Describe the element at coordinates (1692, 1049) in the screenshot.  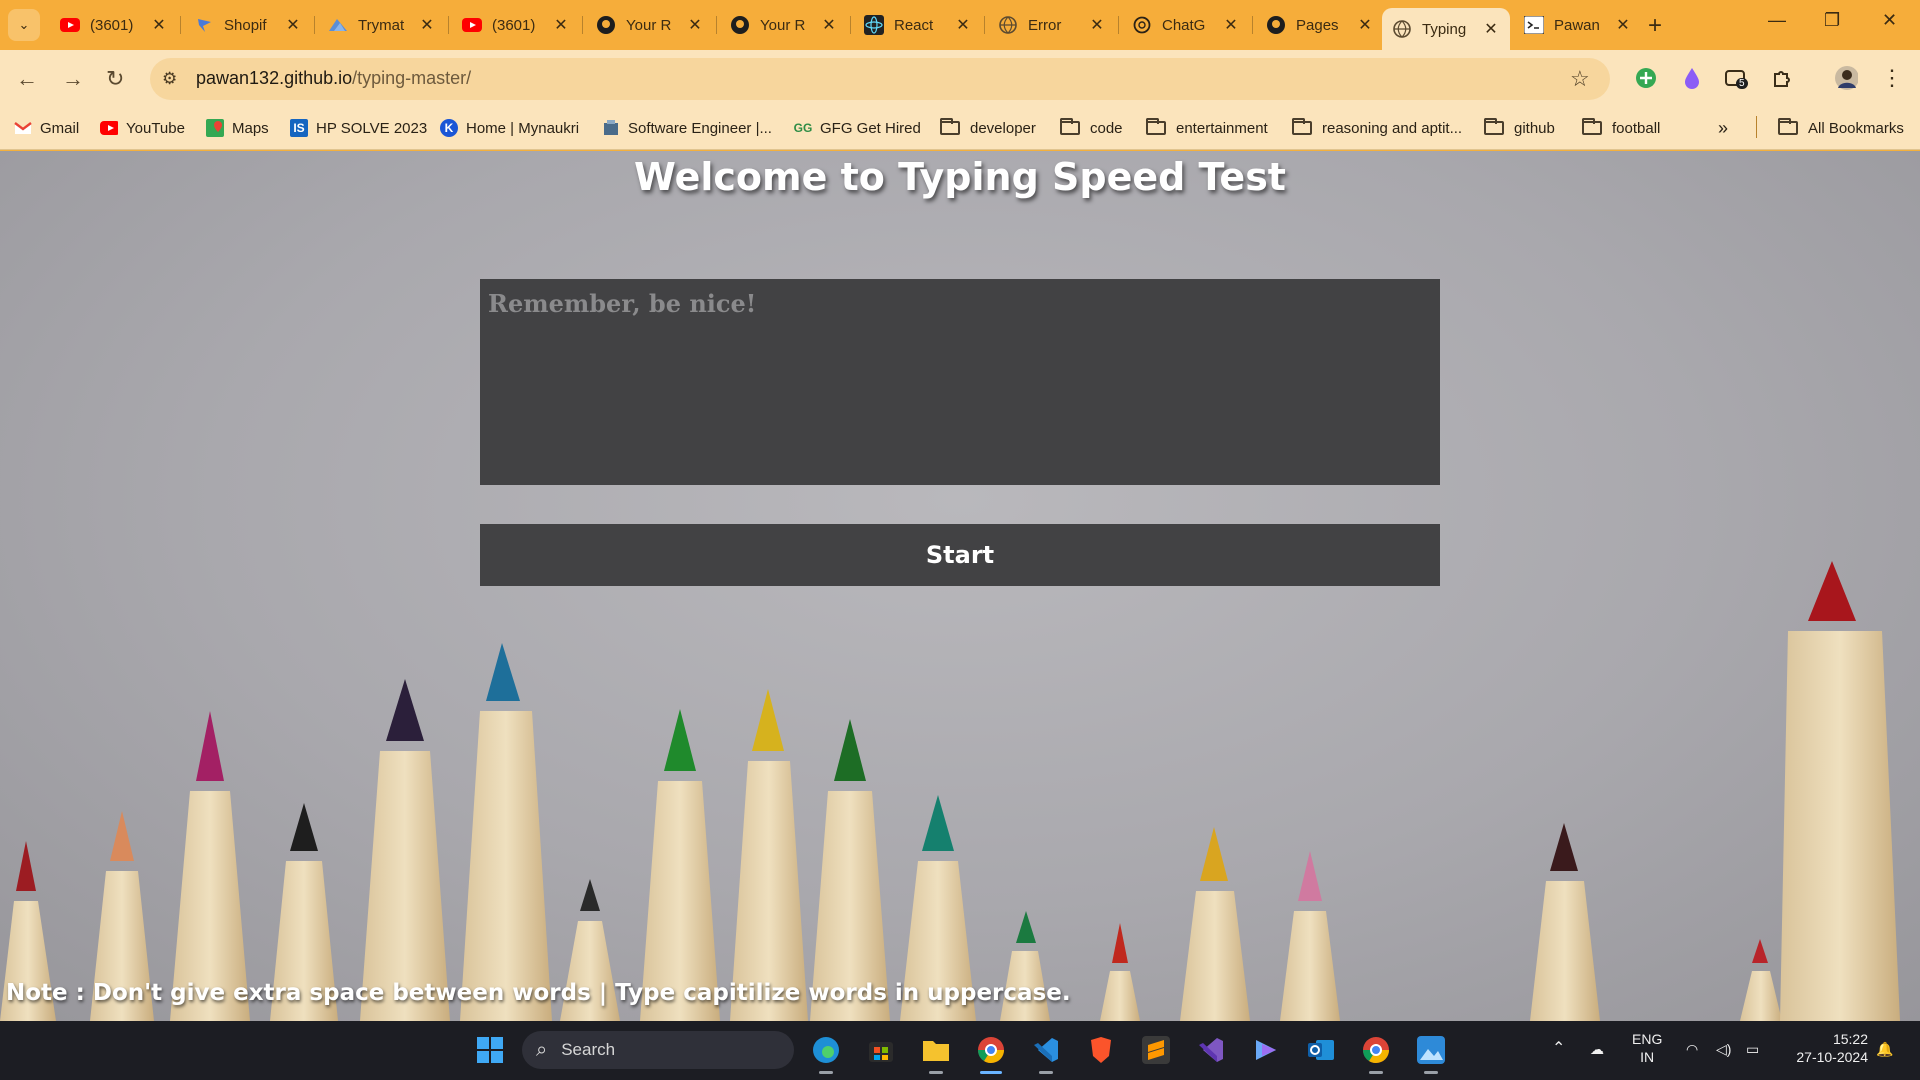
I see `wifi-icon: ◠` at that location.